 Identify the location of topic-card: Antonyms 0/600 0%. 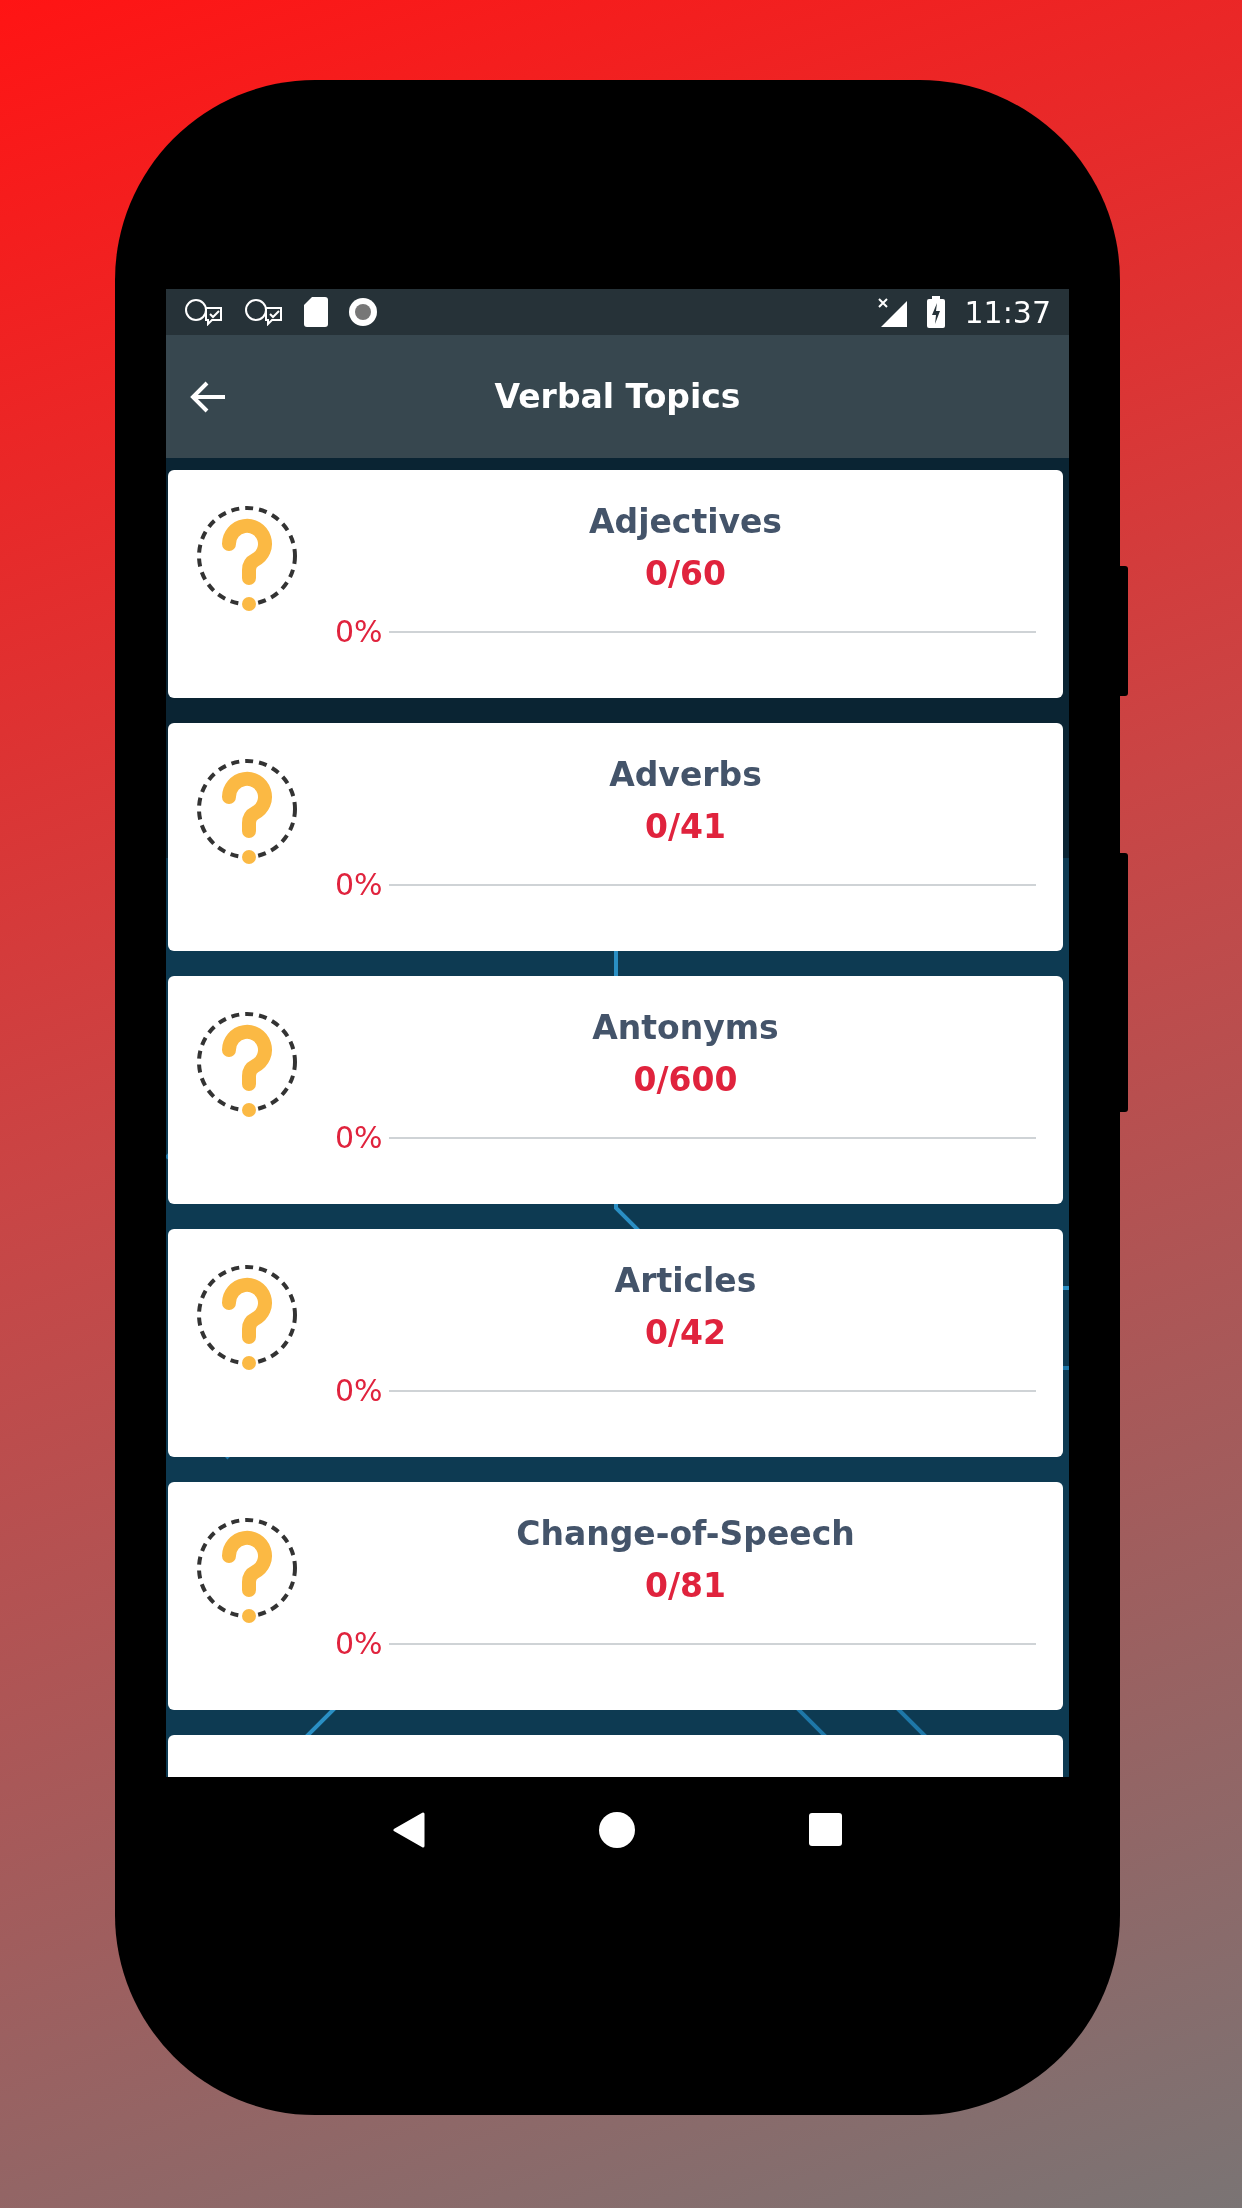
(615, 1090).